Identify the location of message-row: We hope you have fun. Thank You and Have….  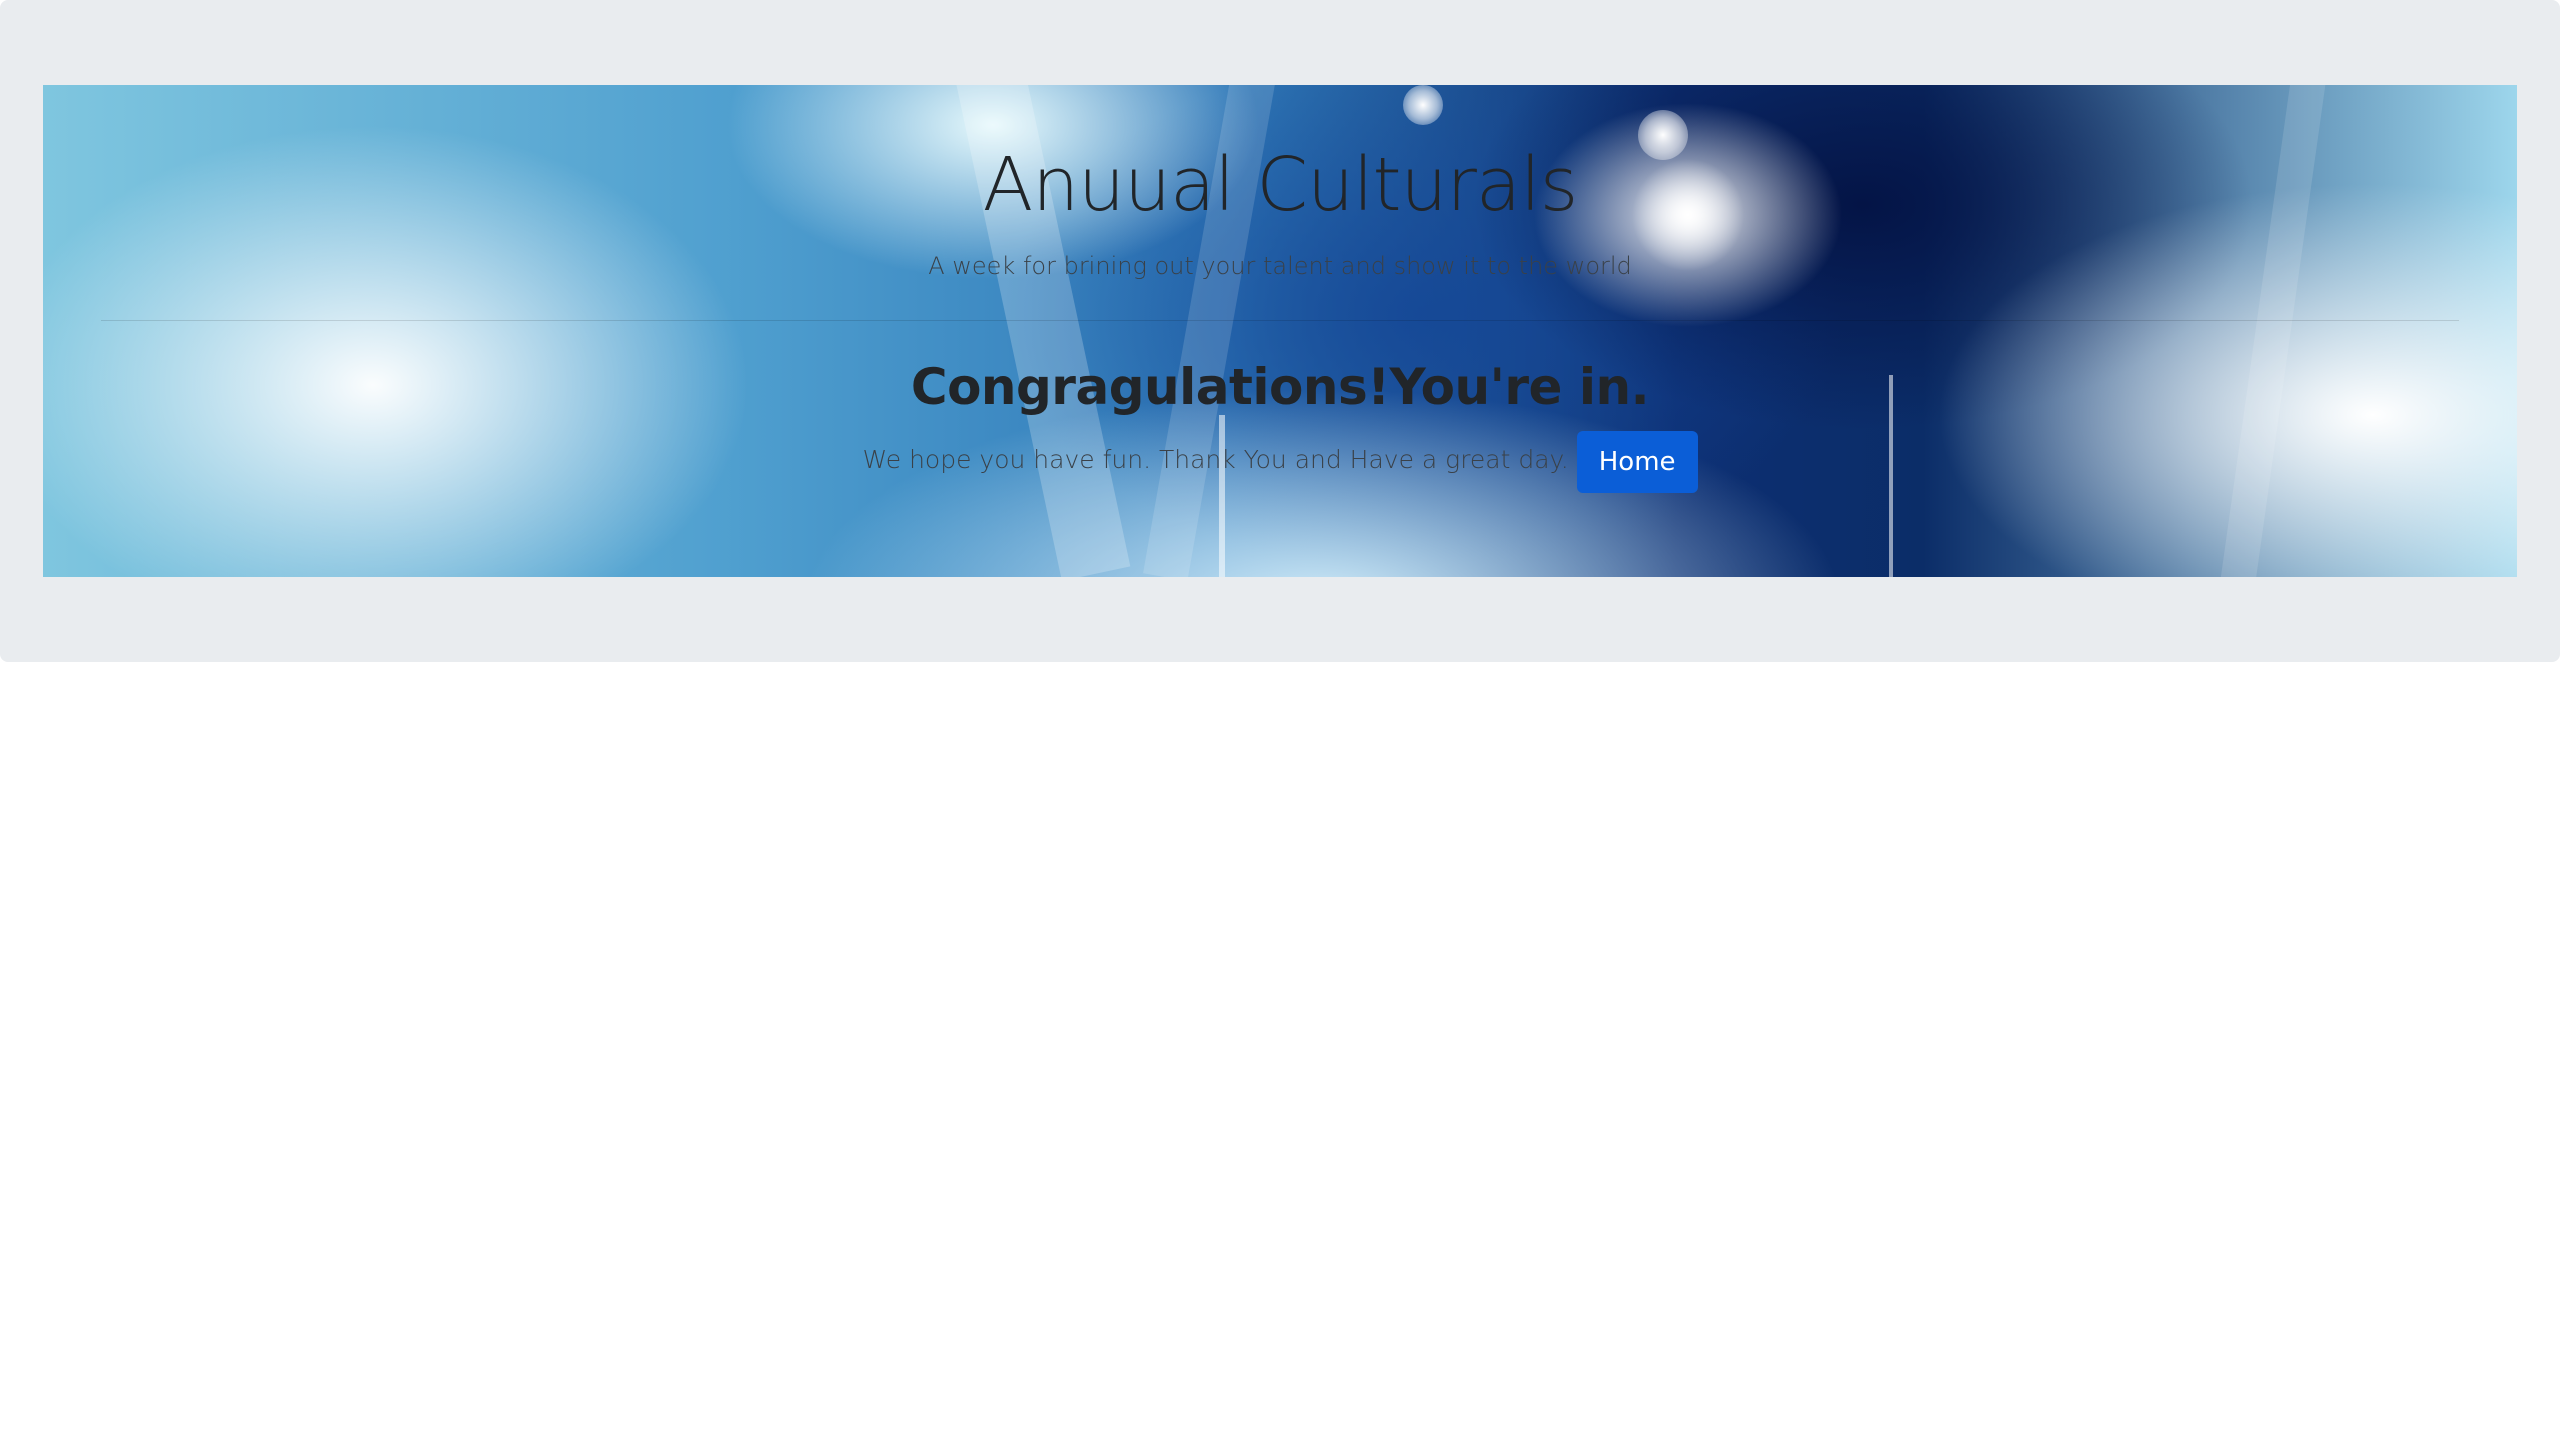
(1280, 460).